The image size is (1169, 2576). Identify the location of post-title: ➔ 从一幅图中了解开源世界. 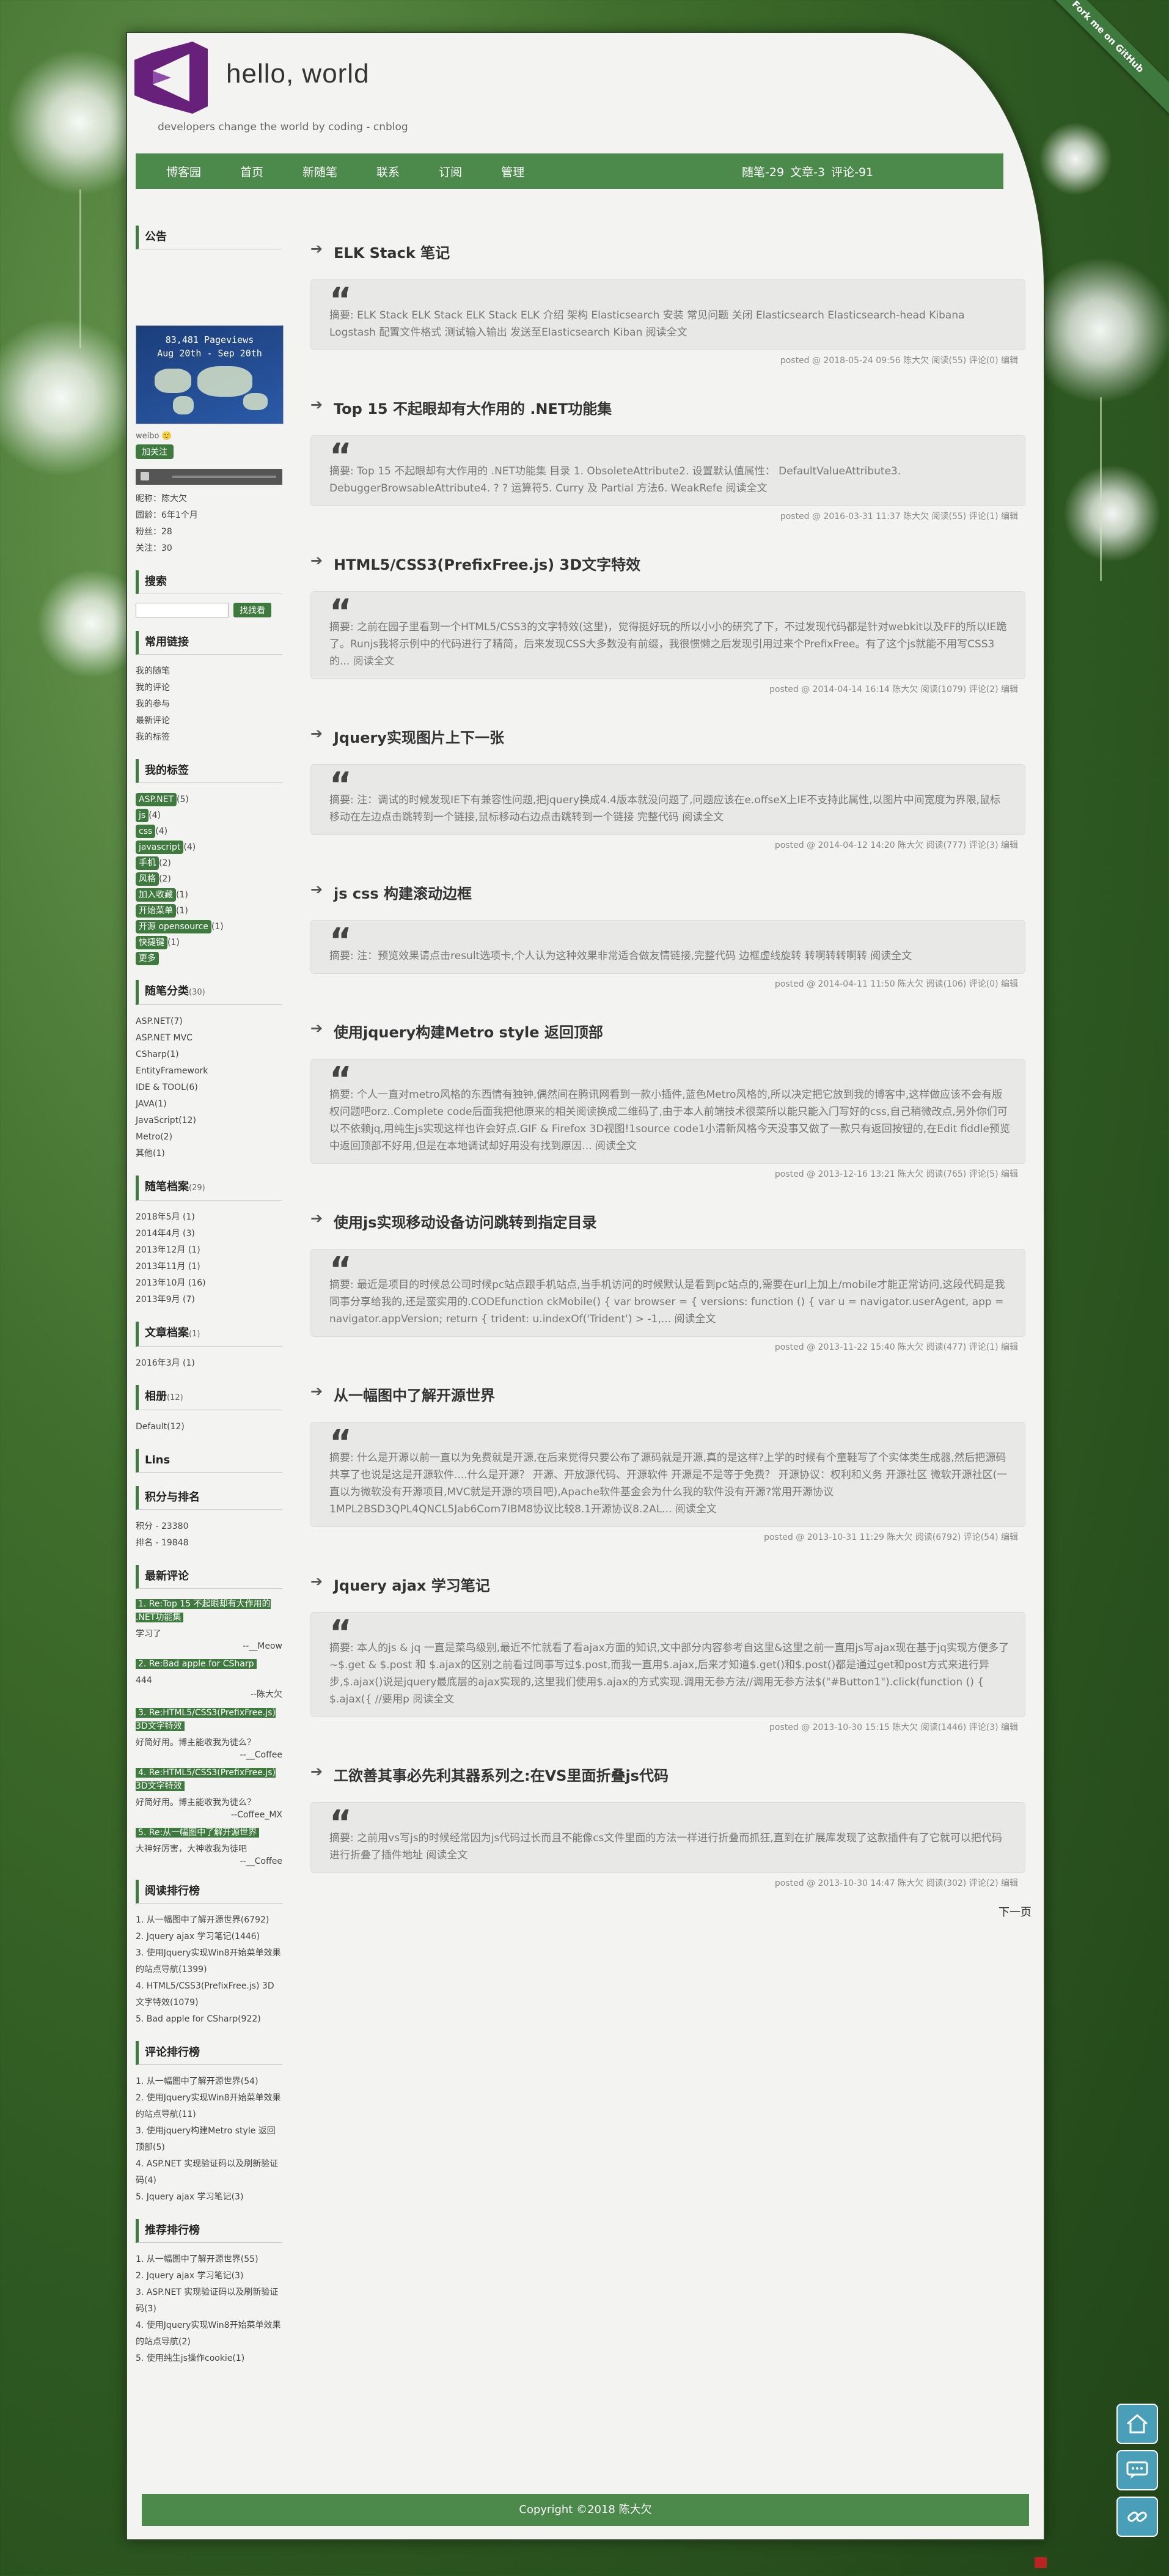
(667, 1394).